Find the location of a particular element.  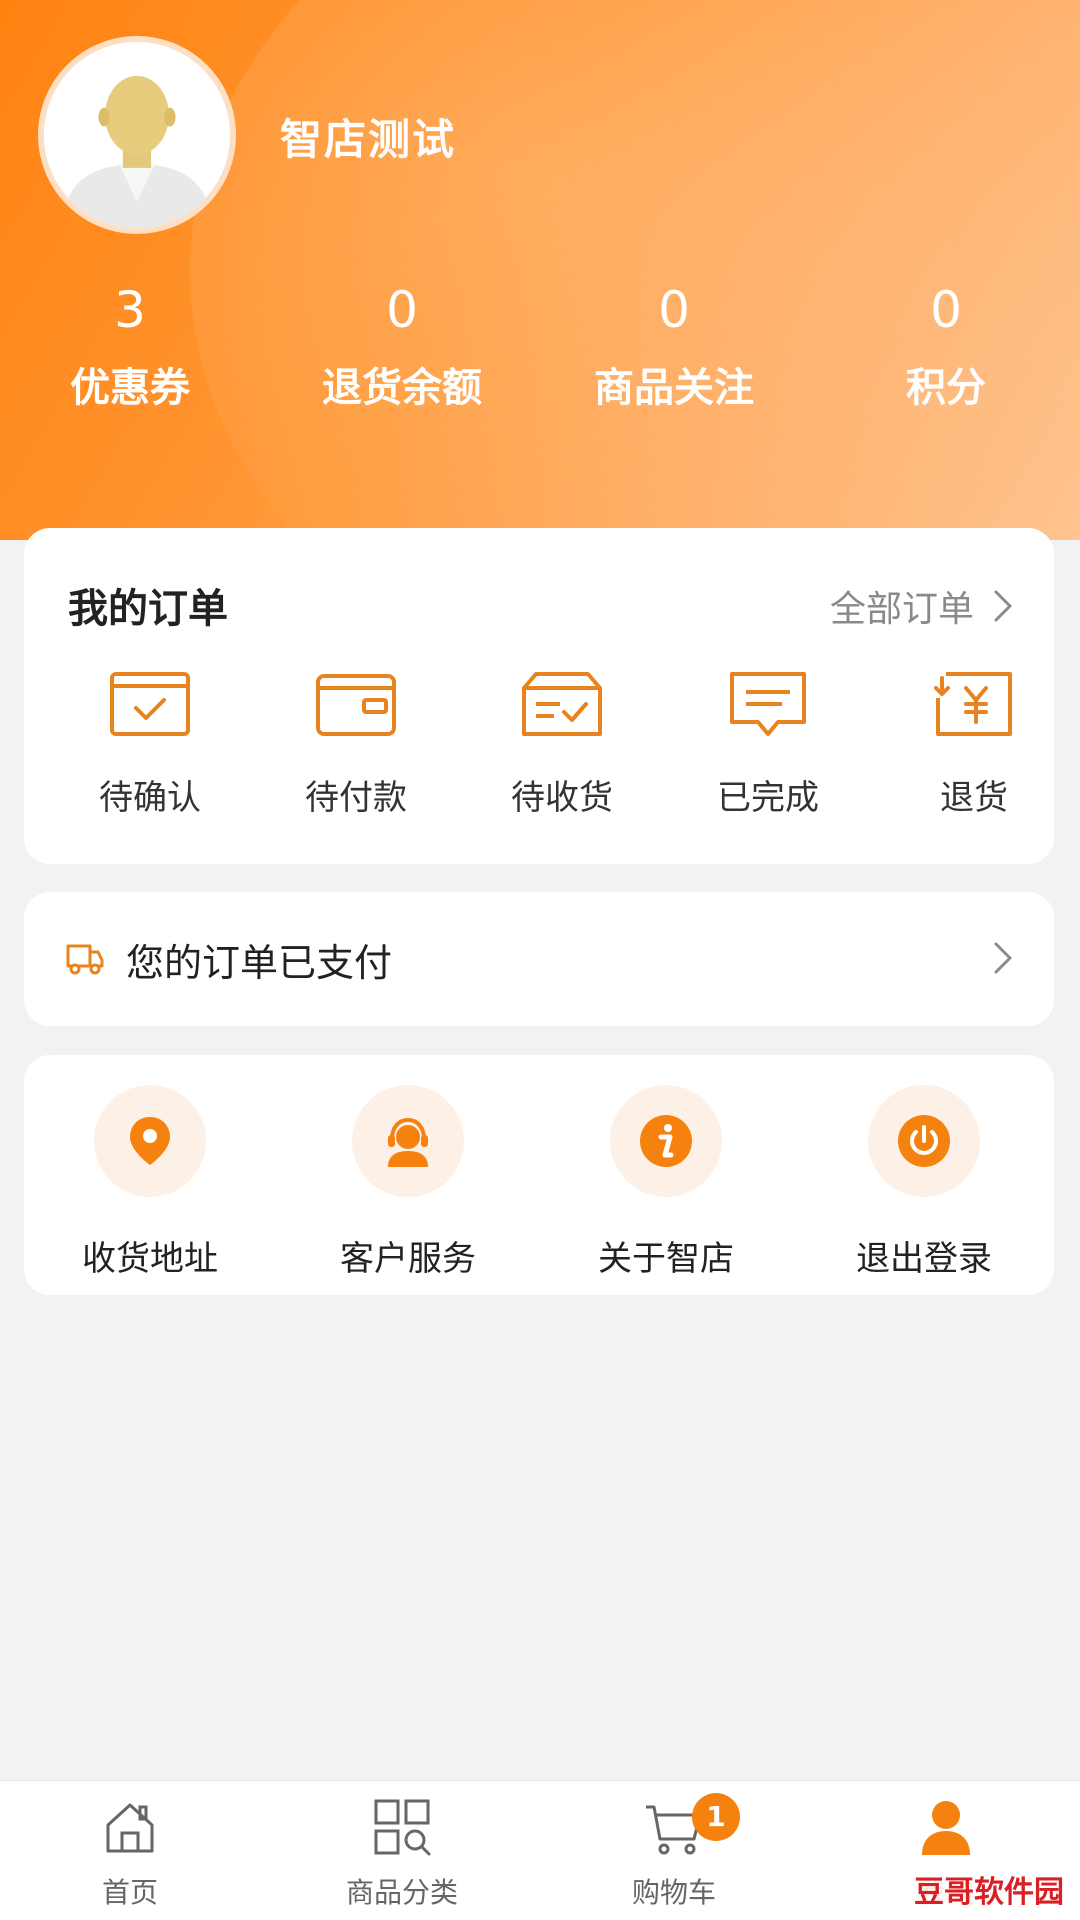

stat-refund-balance: 0 退货余额 is located at coordinates (402, 349).